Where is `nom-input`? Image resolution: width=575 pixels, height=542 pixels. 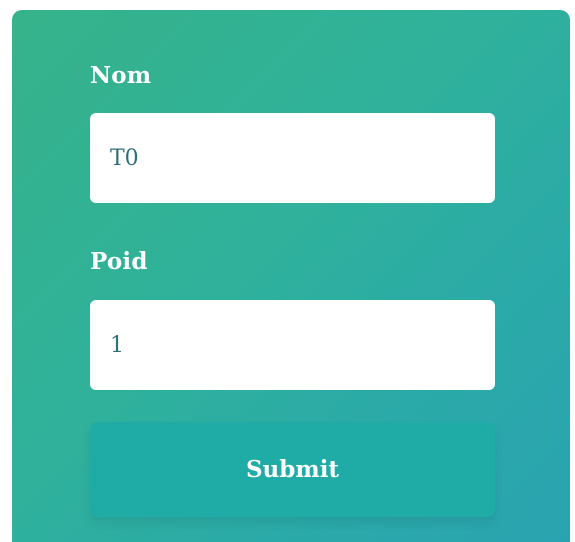 nom-input is located at coordinates (292, 158).